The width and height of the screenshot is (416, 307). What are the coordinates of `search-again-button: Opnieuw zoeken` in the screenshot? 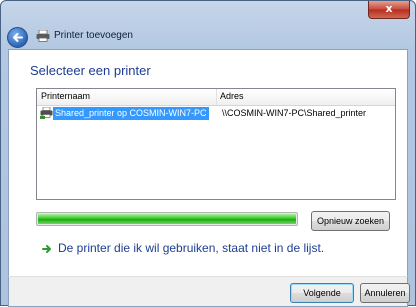 It's located at (350, 221).